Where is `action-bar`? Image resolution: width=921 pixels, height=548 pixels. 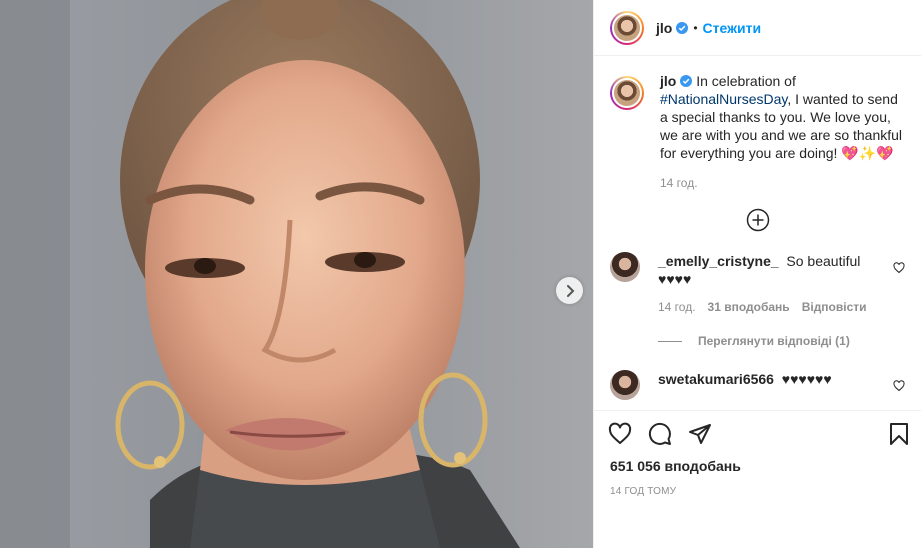
action-bar is located at coordinates (757, 433).